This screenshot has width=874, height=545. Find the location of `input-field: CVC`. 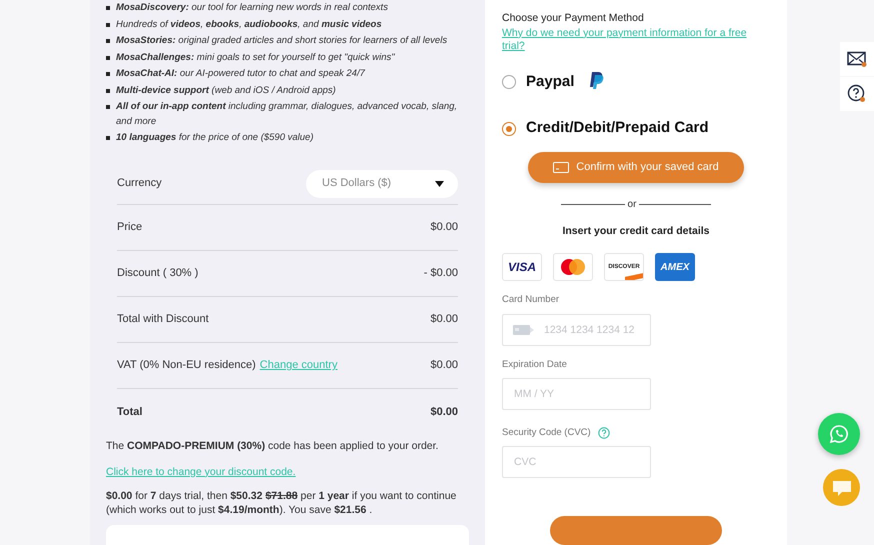

input-field: CVC is located at coordinates (576, 462).